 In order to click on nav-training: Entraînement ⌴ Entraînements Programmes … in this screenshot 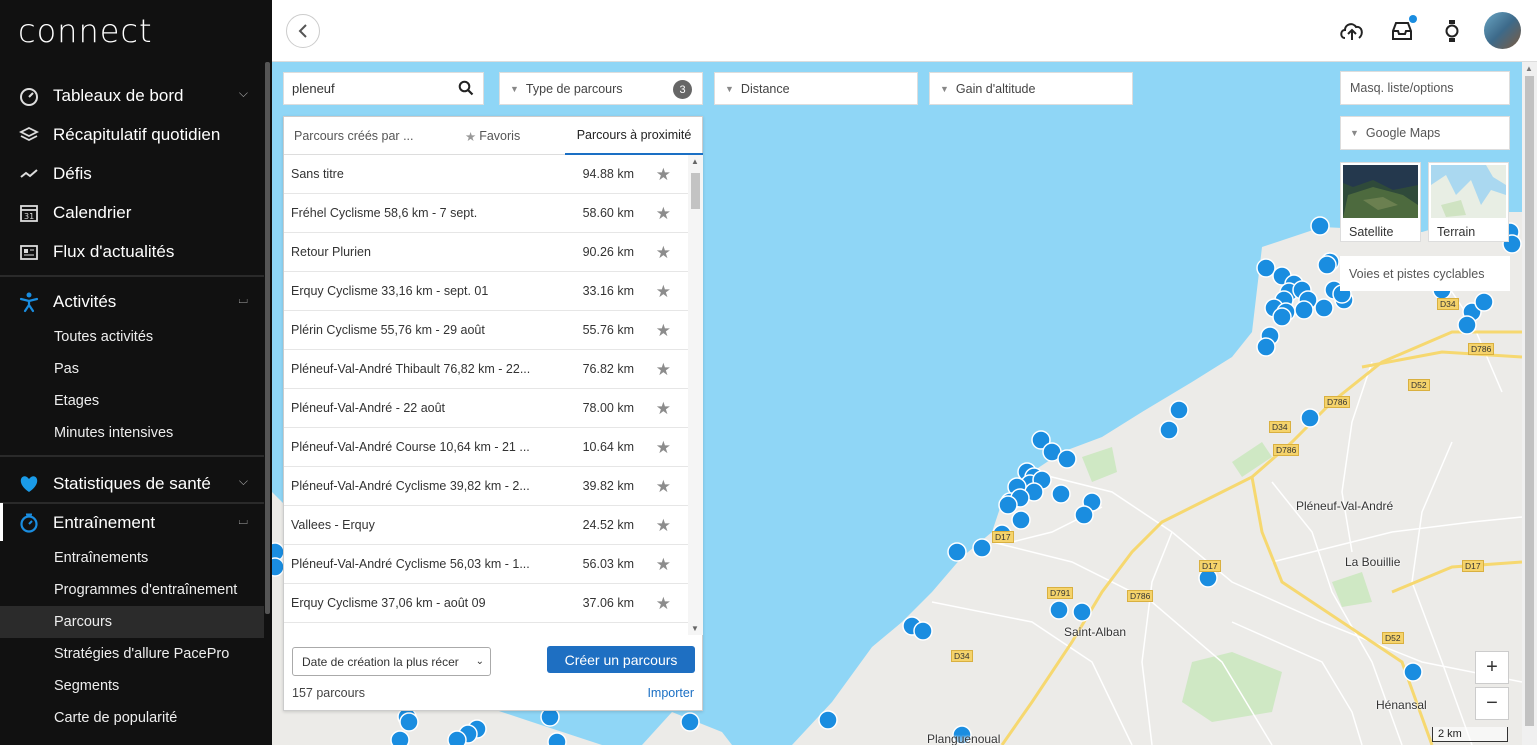, I will do `click(132, 618)`.